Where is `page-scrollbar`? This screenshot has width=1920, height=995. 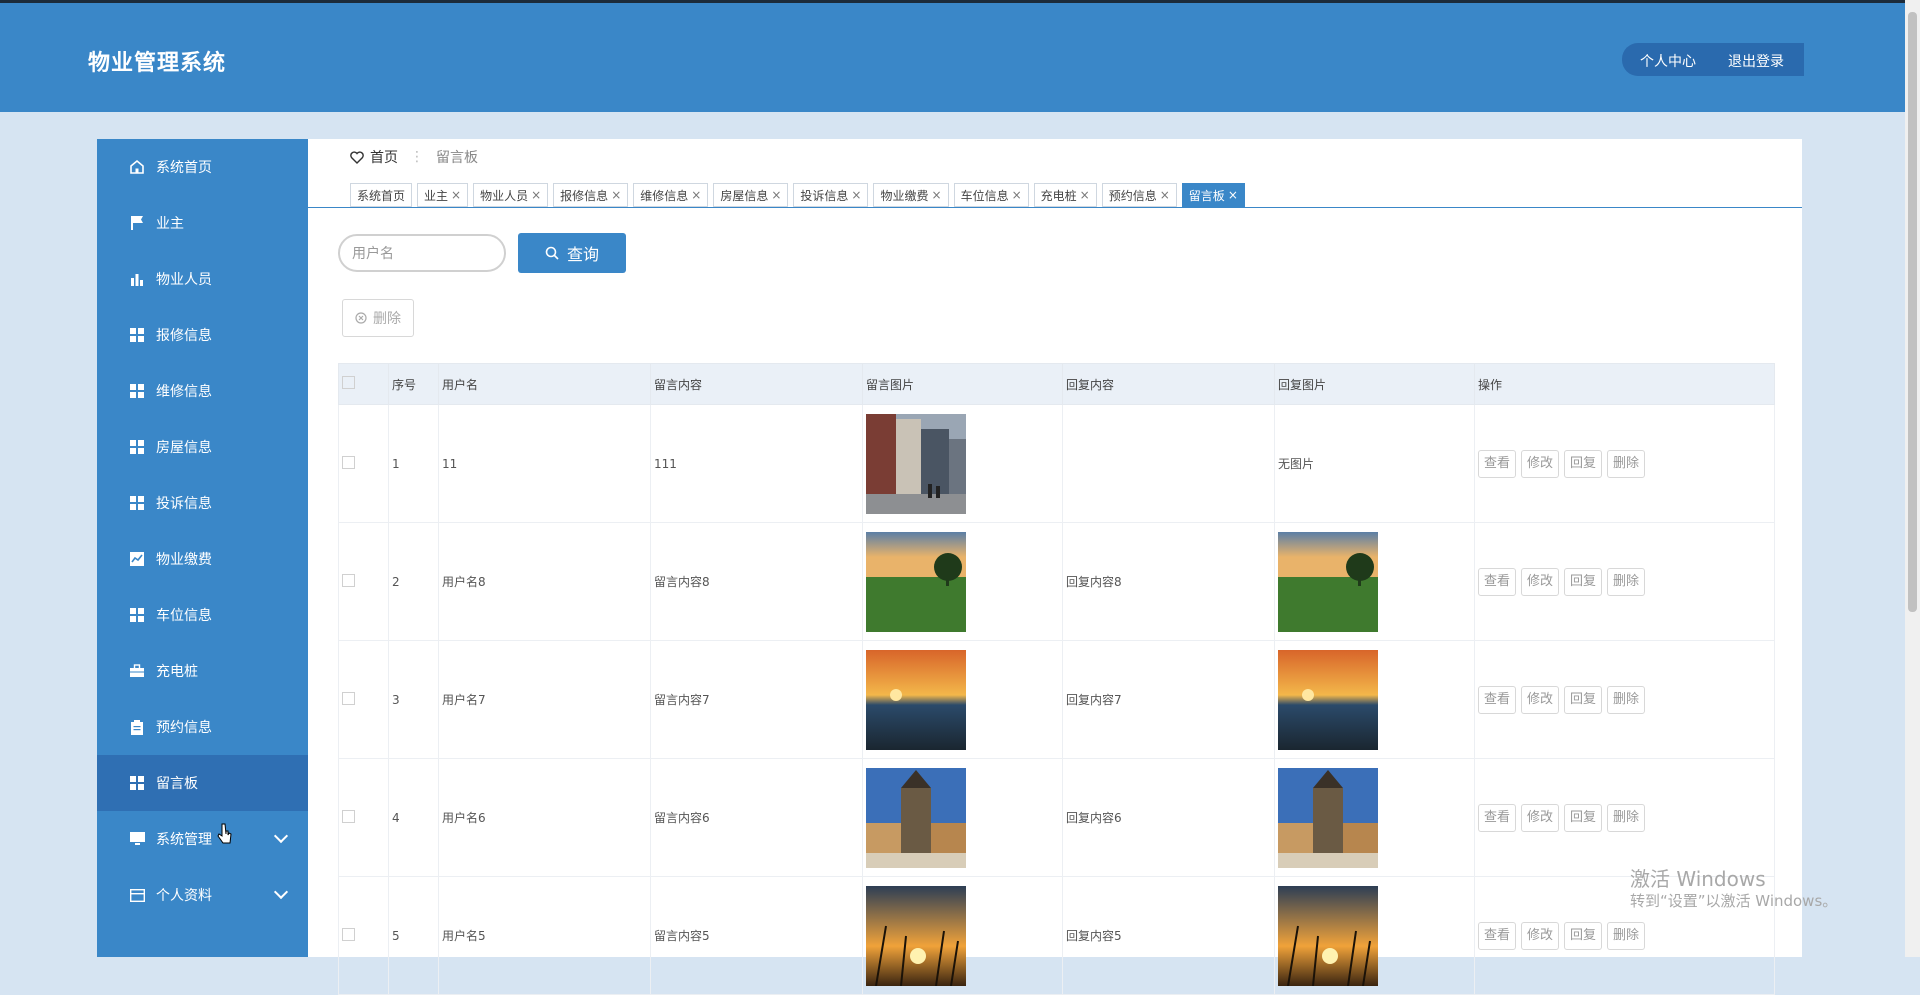
page-scrollbar is located at coordinates (1912, 478).